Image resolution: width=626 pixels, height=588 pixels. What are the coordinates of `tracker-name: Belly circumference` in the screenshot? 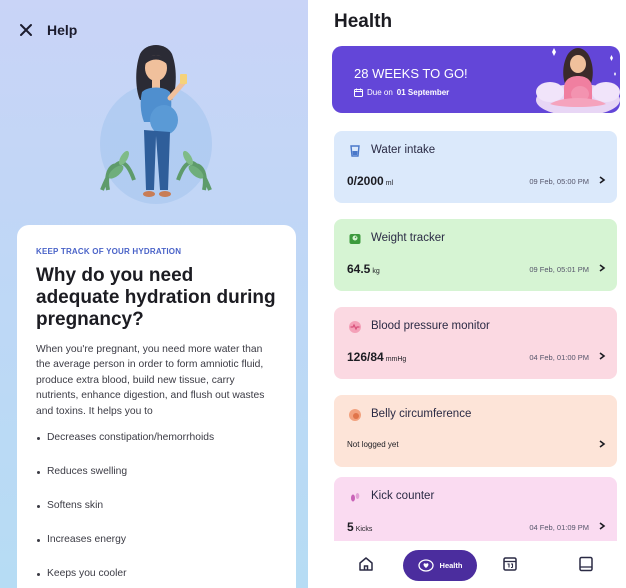 It's located at (421, 414).